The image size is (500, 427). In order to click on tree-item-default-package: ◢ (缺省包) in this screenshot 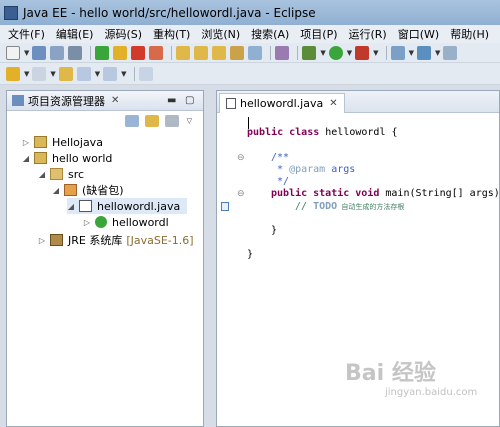, I will do `click(88, 190)`.